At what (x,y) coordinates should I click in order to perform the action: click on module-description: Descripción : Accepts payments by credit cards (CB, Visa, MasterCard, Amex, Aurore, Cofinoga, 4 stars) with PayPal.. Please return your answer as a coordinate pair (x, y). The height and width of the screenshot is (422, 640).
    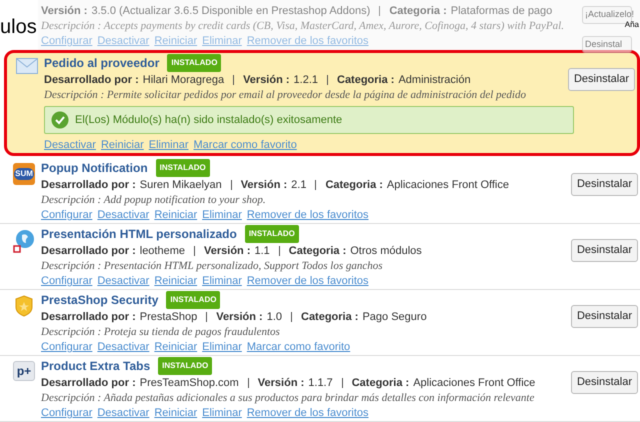
    Looking at the image, I should click on (303, 26).